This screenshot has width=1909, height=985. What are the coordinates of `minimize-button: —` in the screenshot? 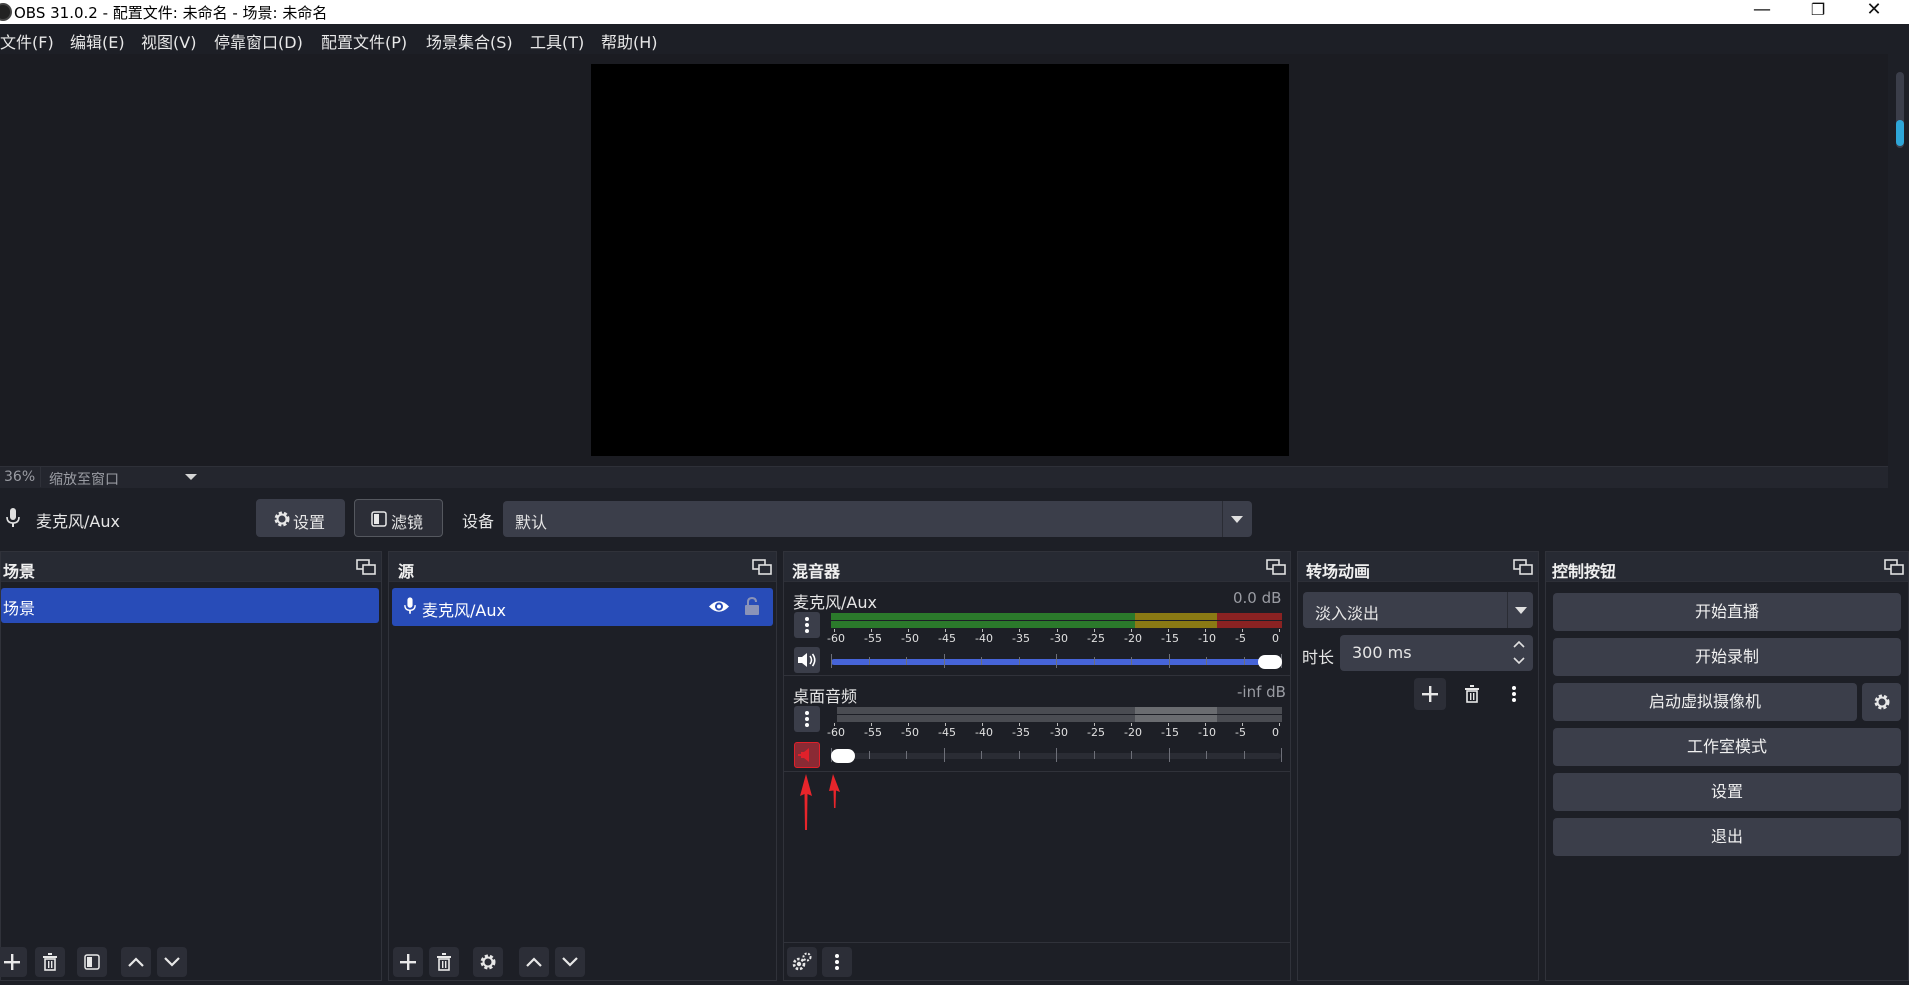 It's located at (1762, 12).